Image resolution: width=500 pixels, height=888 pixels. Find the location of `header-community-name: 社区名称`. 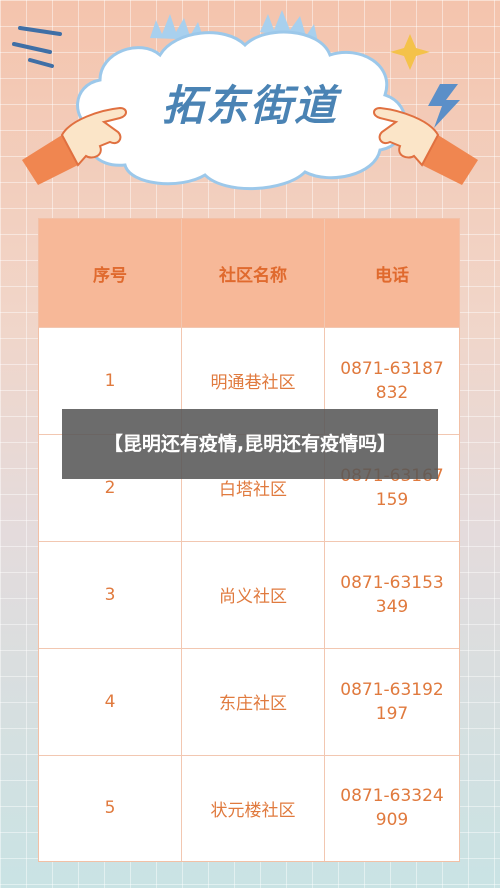

header-community-name: 社区名称 is located at coordinates (253, 273).